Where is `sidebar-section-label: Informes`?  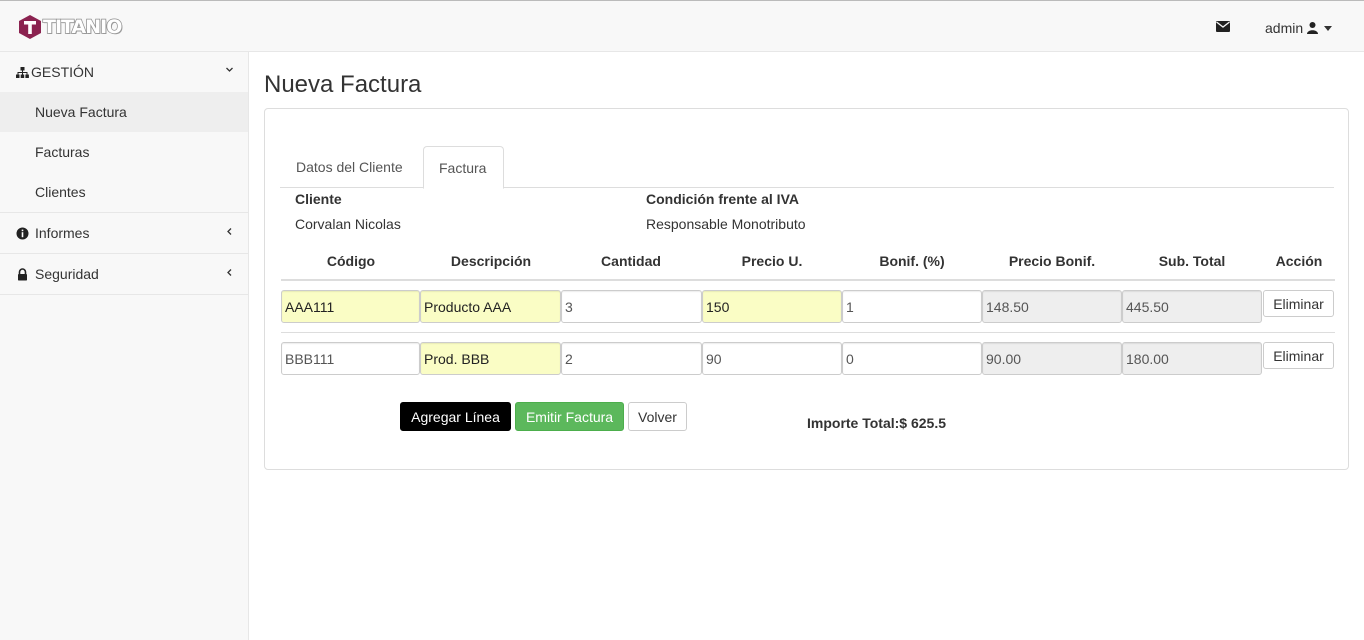
sidebar-section-label: Informes is located at coordinates (62, 233).